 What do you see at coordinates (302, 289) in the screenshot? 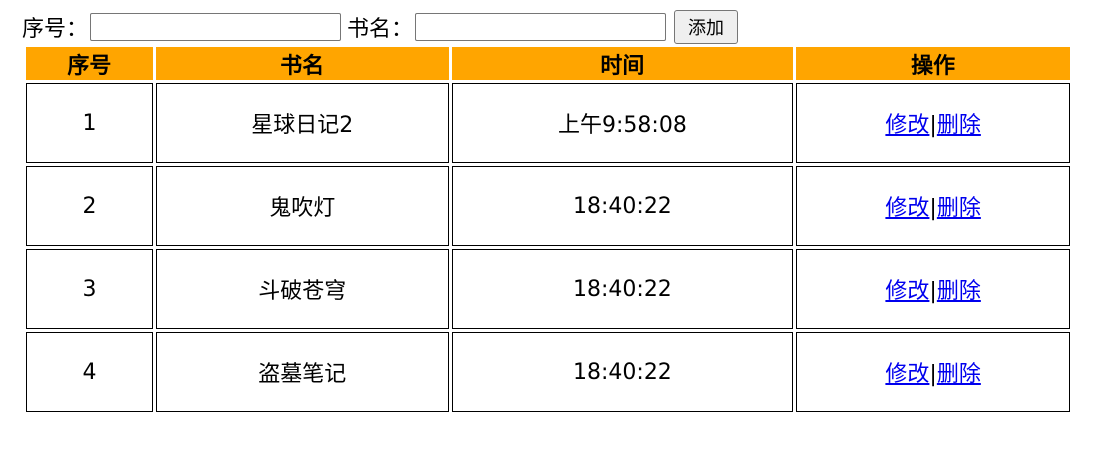
I see `cell-name: 斗破苍穹` at bounding box center [302, 289].